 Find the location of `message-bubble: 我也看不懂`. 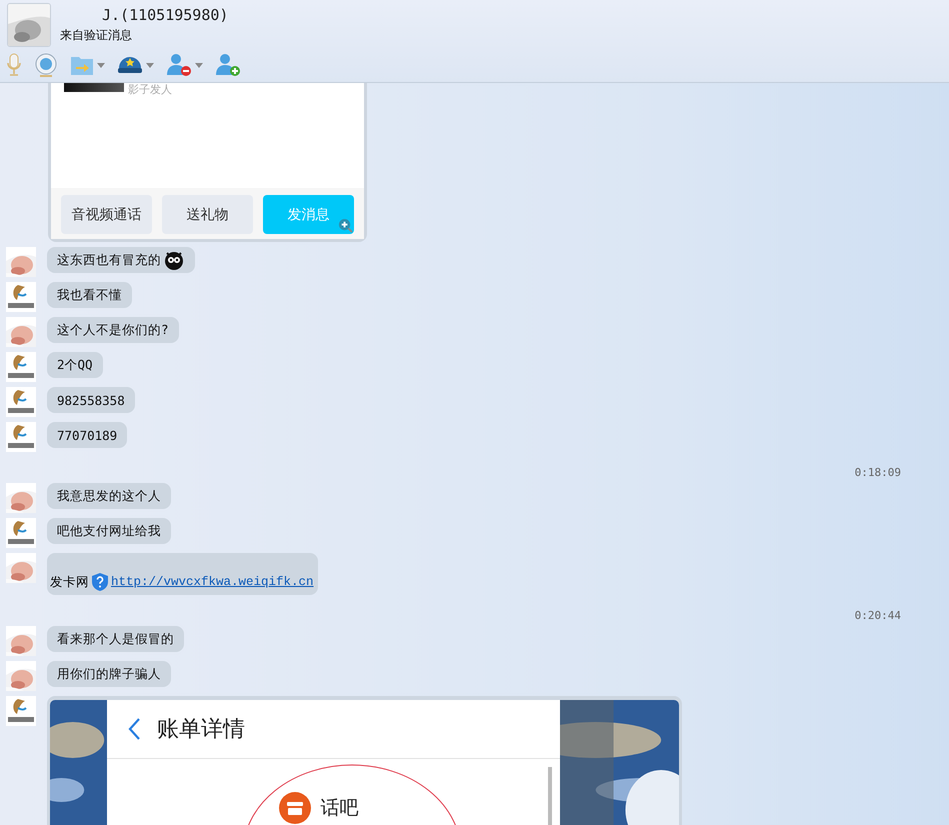

message-bubble: 我也看不懂 is located at coordinates (89, 295).